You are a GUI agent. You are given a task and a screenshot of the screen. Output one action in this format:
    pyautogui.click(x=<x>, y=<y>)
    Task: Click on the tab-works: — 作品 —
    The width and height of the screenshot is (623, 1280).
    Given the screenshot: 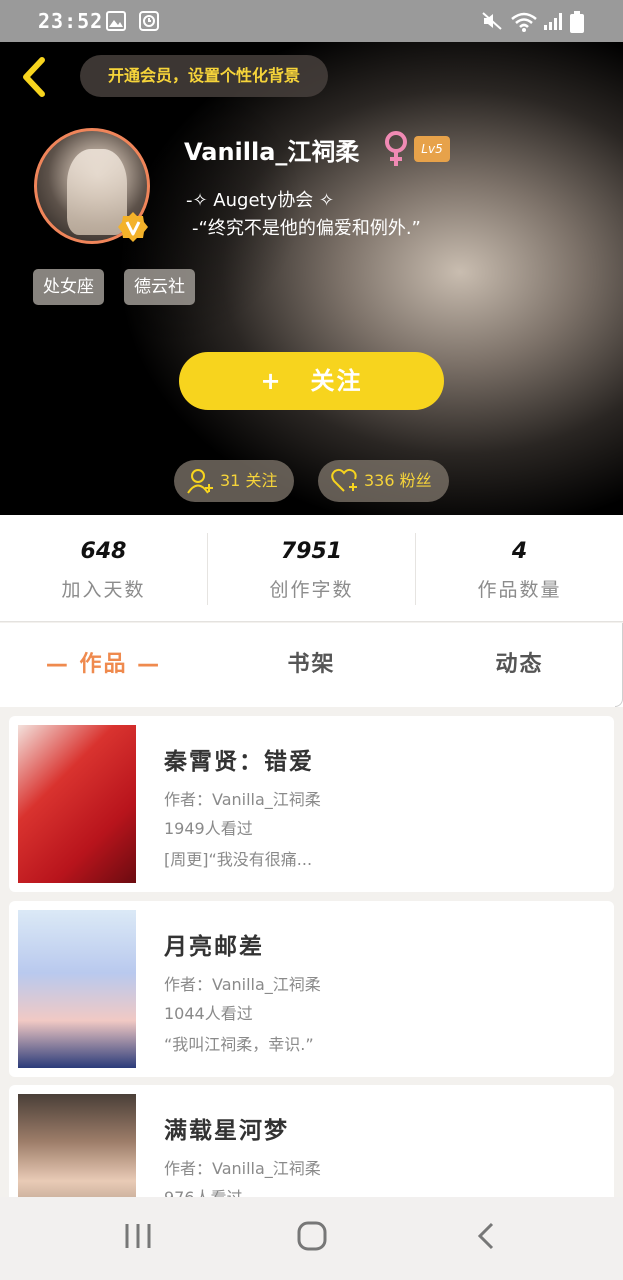 What is the action you would take?
    pyautogui.click(x=103, y=665)
    